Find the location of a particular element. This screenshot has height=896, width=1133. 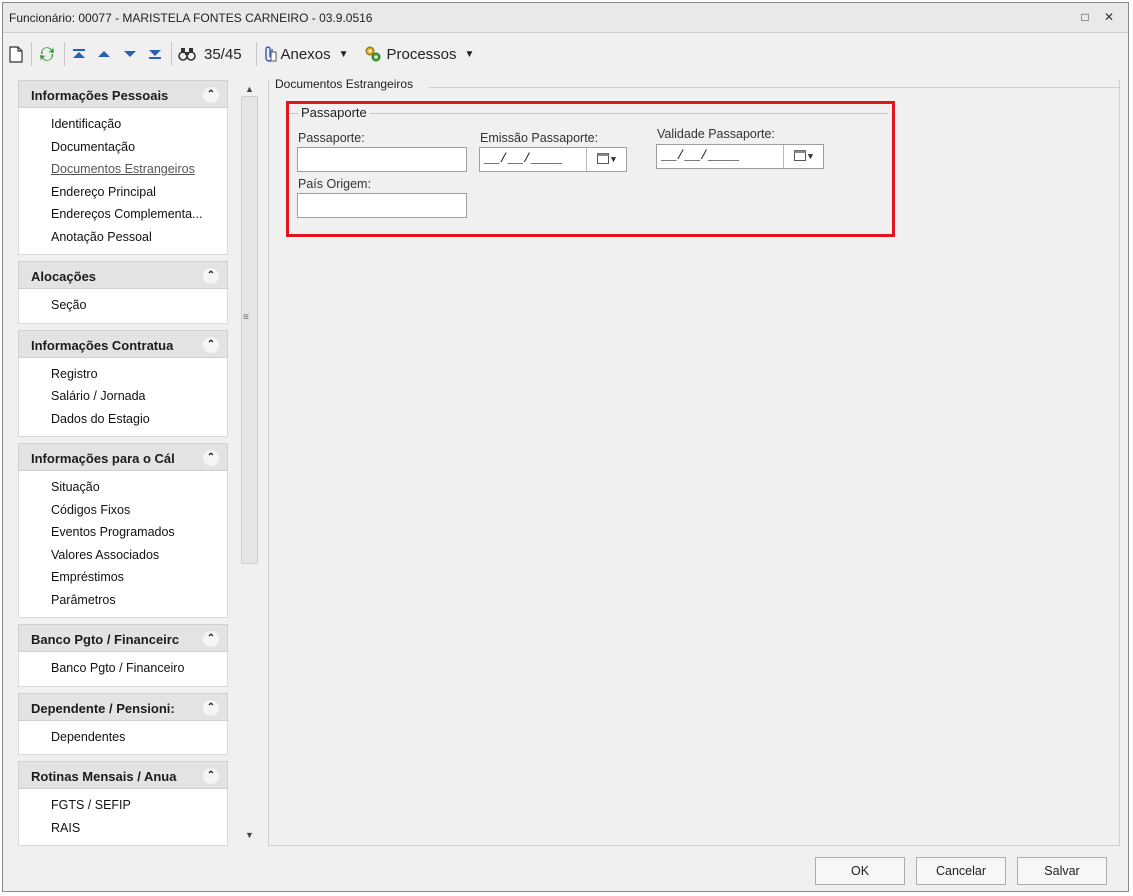

validade-passaporte-input: __/__/____ ▼ is located at coordinates (740, 156).